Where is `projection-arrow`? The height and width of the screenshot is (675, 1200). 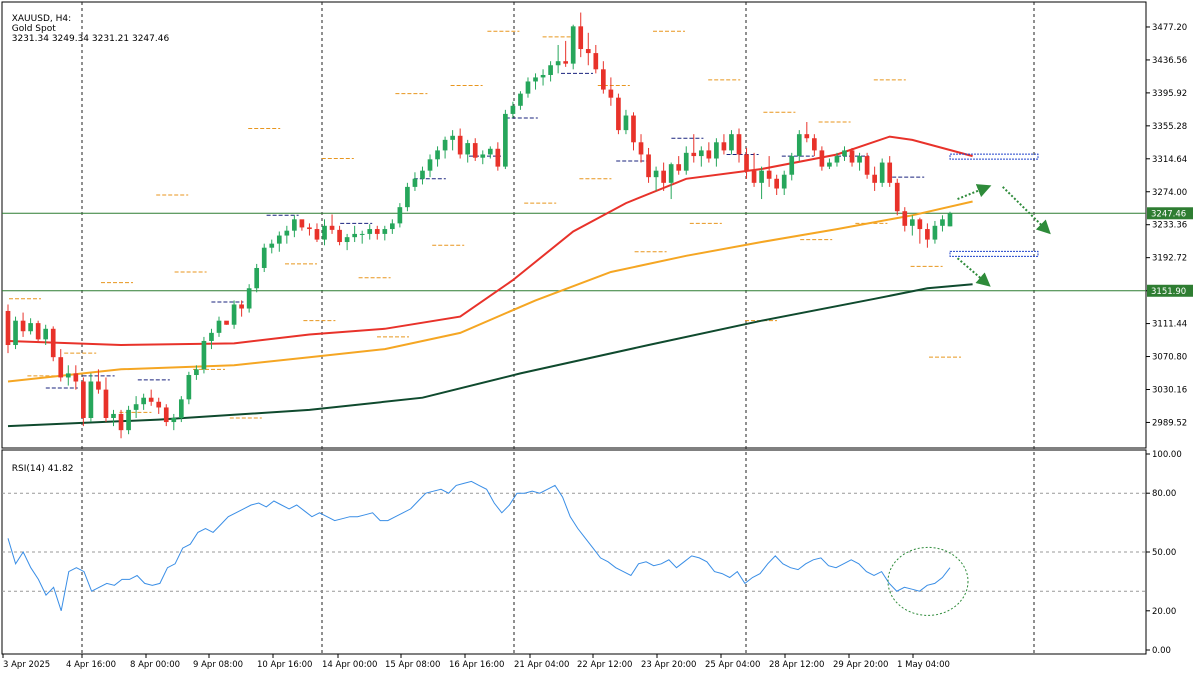
projection-arrow is located at coordinates (973, 272).